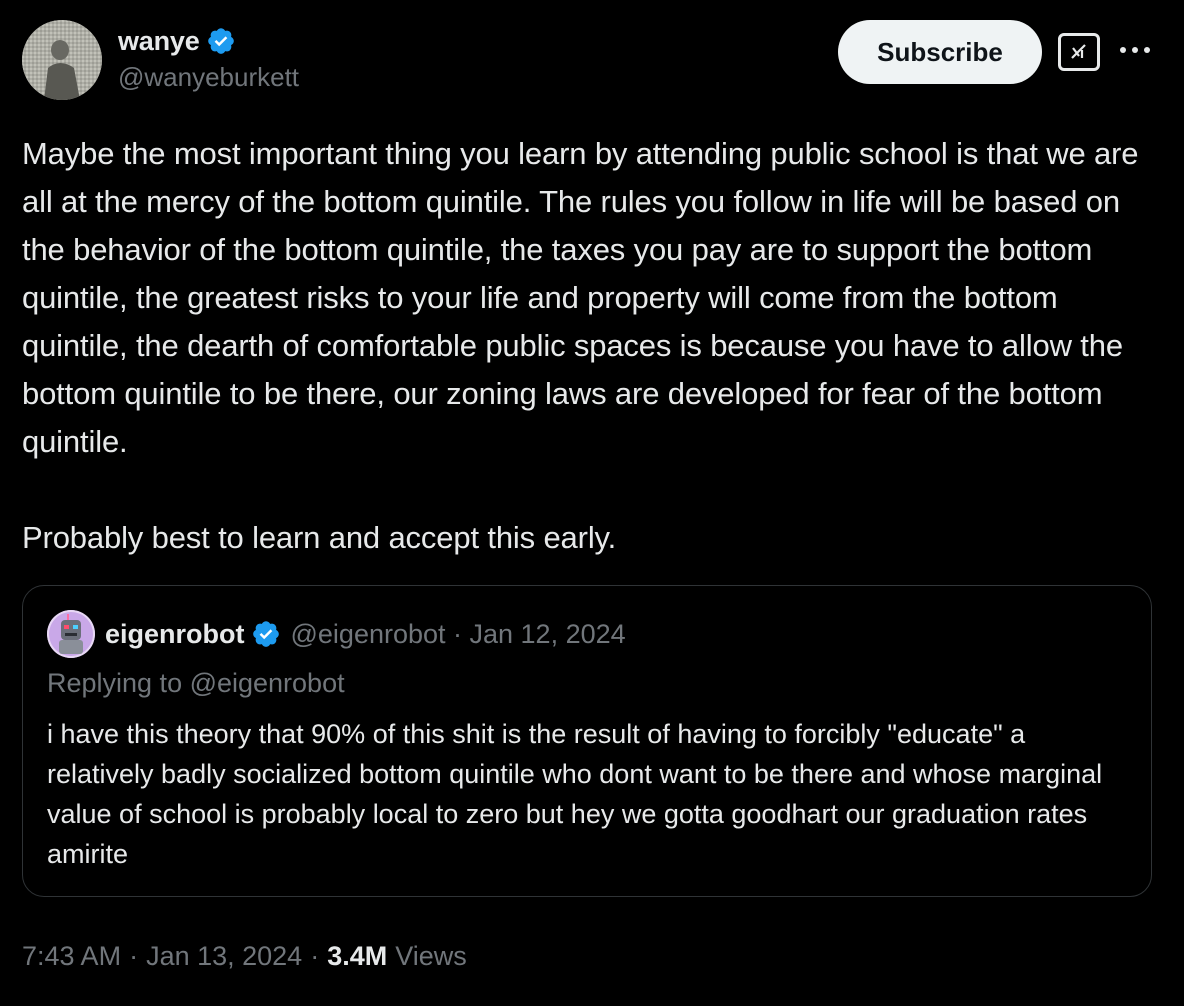 Image resolution: width=1184 pixels, height=1006 pixels. Describe the element at coordinates (62, 60) in the screenshot. I see `author-avatar` at that location.